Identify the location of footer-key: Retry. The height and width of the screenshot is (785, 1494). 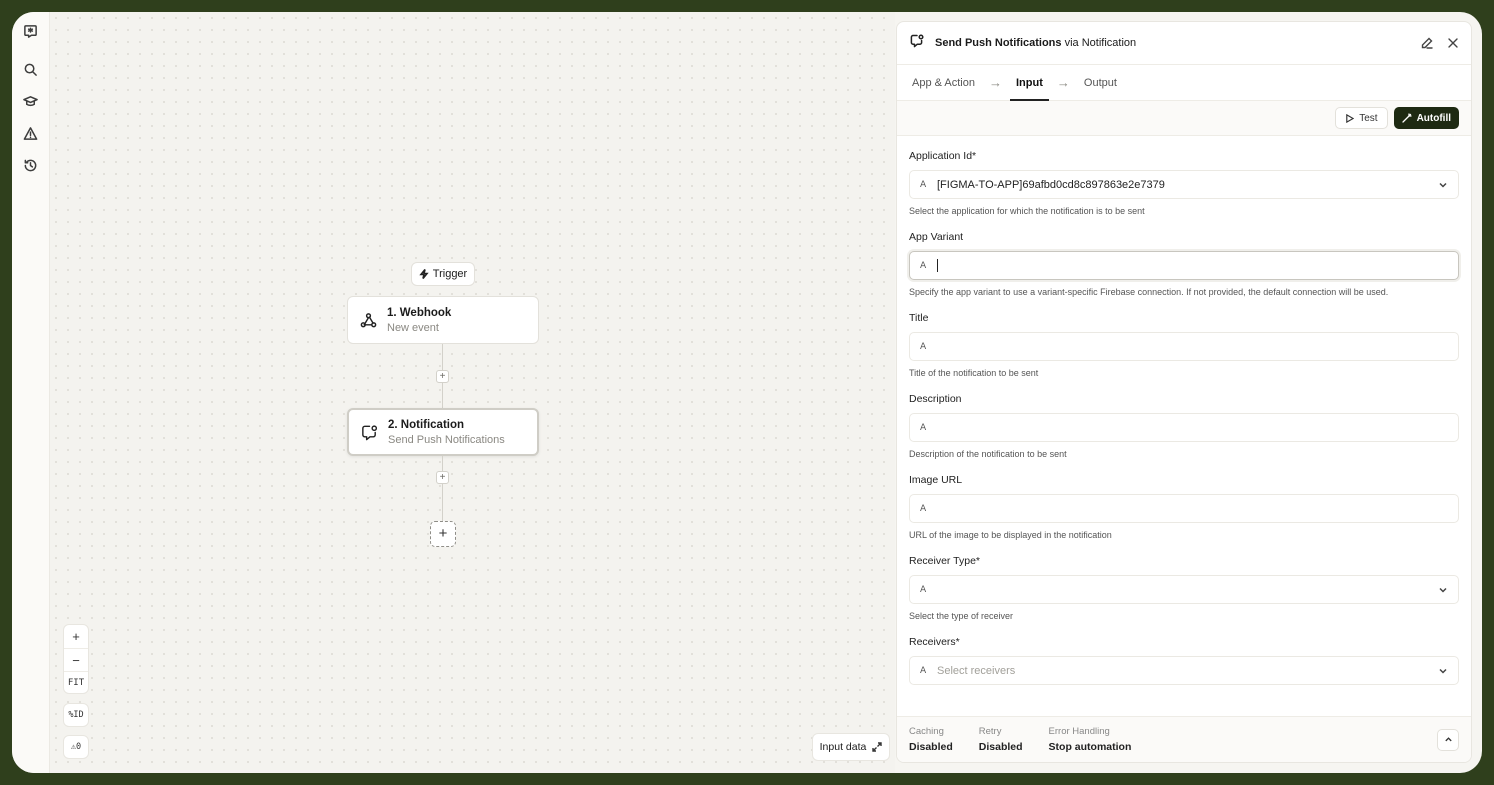
(990, 731).